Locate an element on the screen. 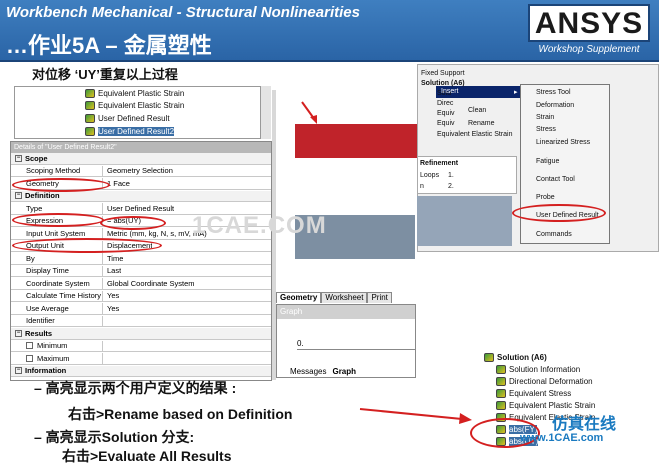 Image resolution: width=659 pixels, height=466 pixels. submenu-arrow-icon: ▸ is located at coordinates (516, 92).